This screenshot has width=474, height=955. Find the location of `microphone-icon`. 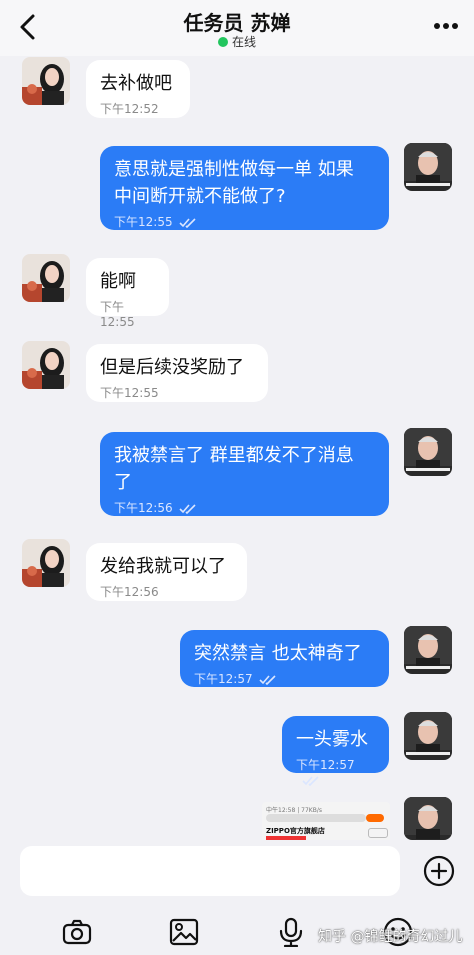

microphone-icon is located at coordinates (291, 932).